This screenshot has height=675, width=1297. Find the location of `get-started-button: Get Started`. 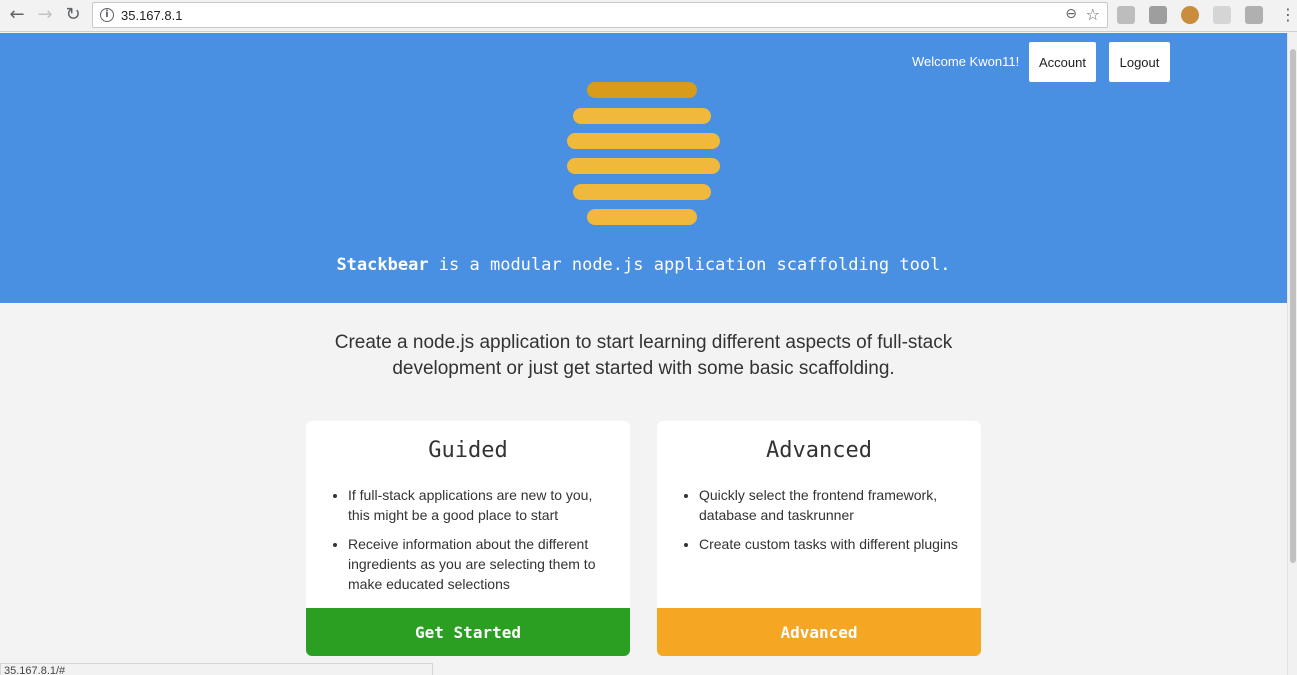

get-started-button: Get Started is located at coordinates (468, 632).